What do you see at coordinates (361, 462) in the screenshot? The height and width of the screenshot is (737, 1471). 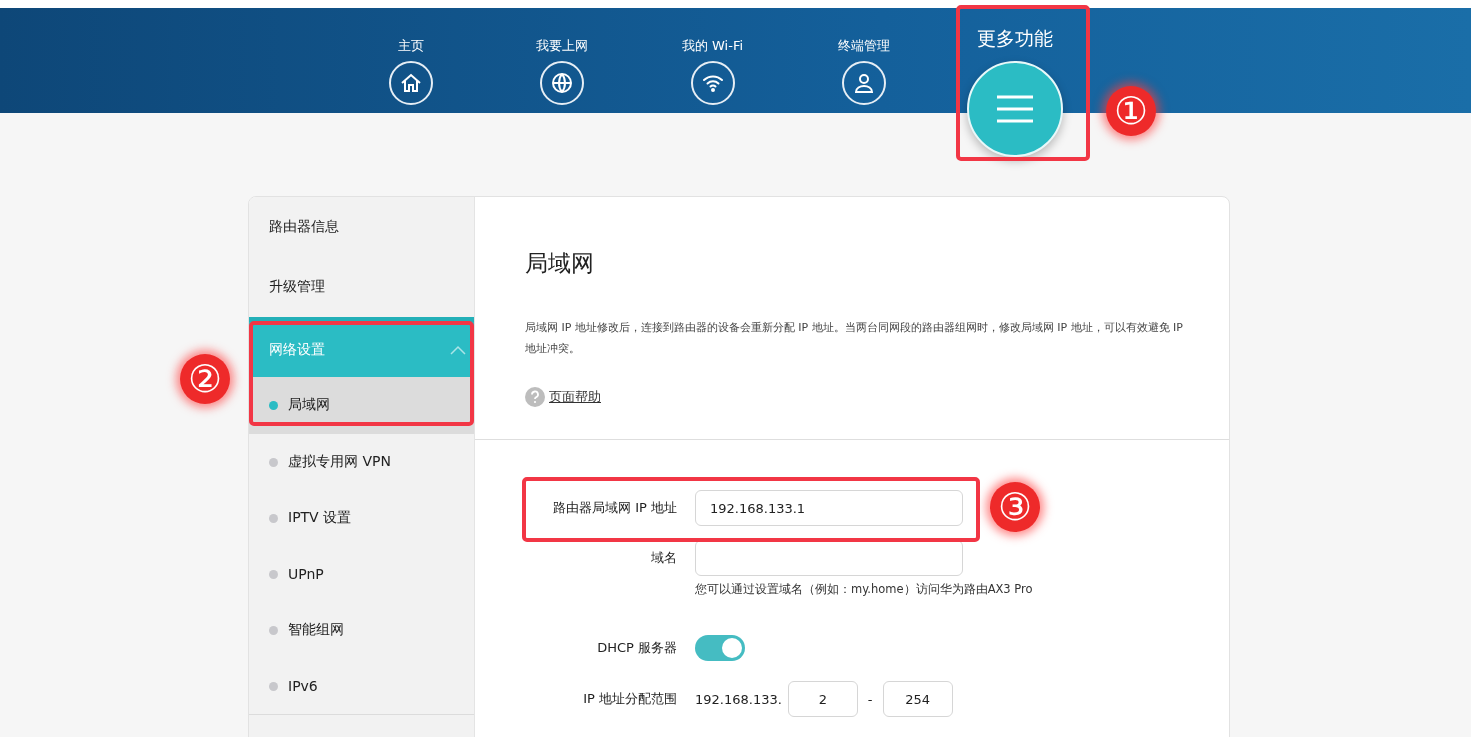 I see `sidebar-subitem: 虚拟专用网 VPN` at bounding box center [361, 462].